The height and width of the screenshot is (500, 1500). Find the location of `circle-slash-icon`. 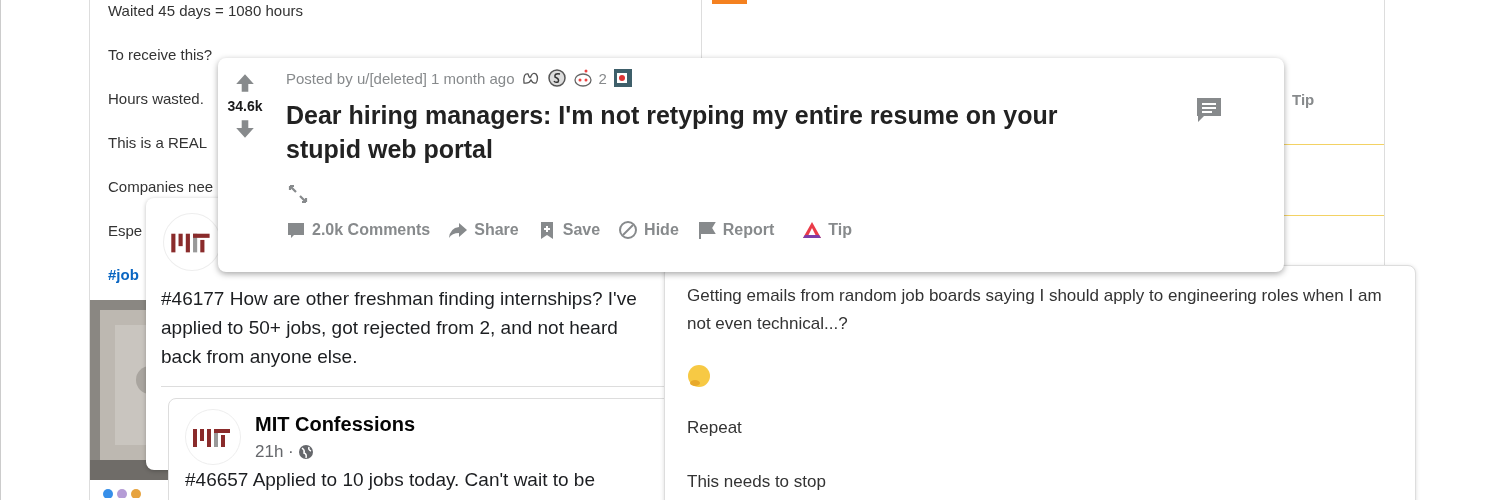

circle-slash-icon is located at coordinates (628, 230).